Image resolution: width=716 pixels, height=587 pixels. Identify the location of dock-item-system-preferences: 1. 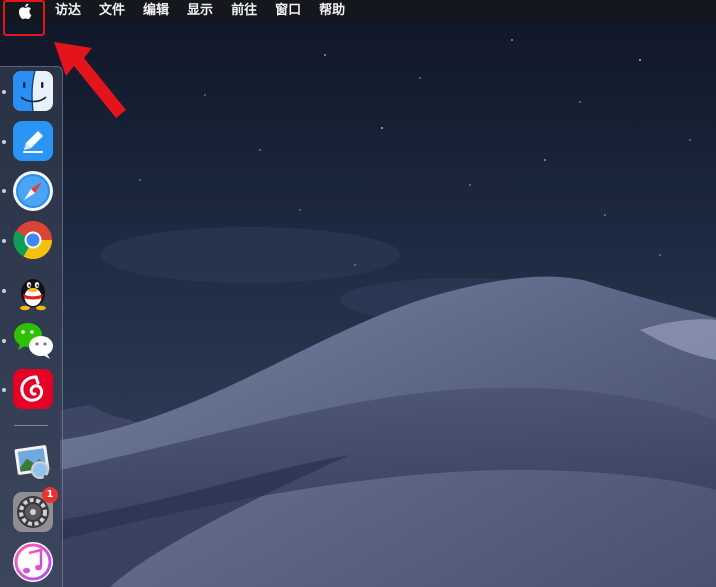
(35, 510).